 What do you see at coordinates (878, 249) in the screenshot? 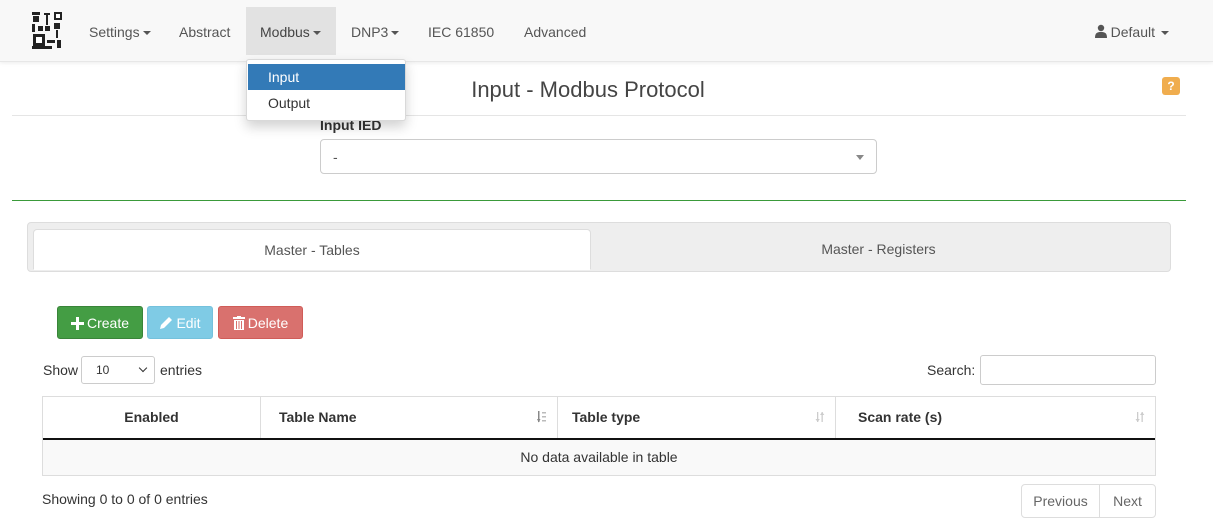
I see `tab-master-registers: Master - Registers` at bounding box center [878, 249].